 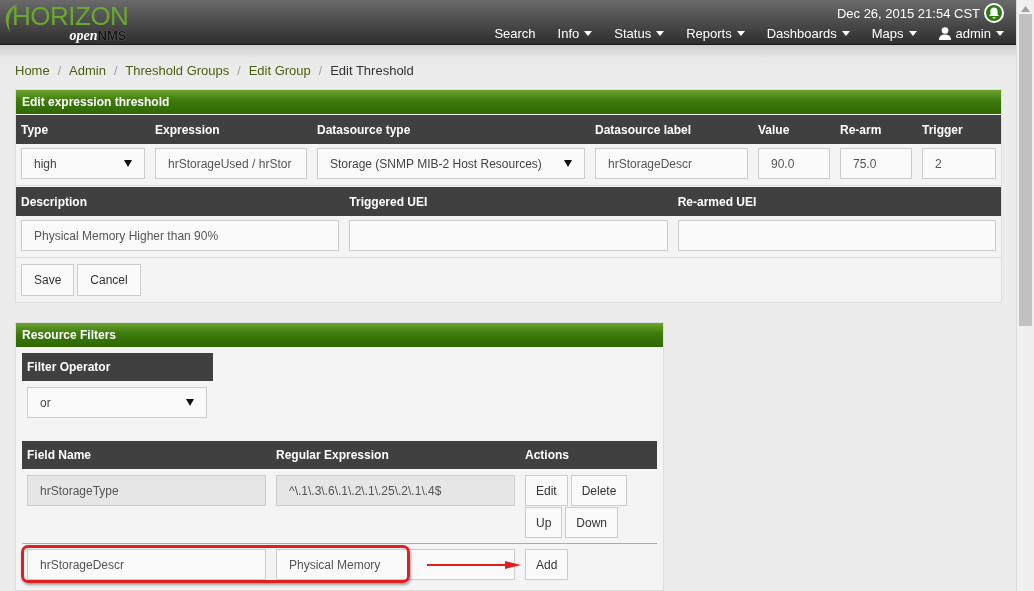 I want to click on column-header: Trigger, so click(x=942, y=129).